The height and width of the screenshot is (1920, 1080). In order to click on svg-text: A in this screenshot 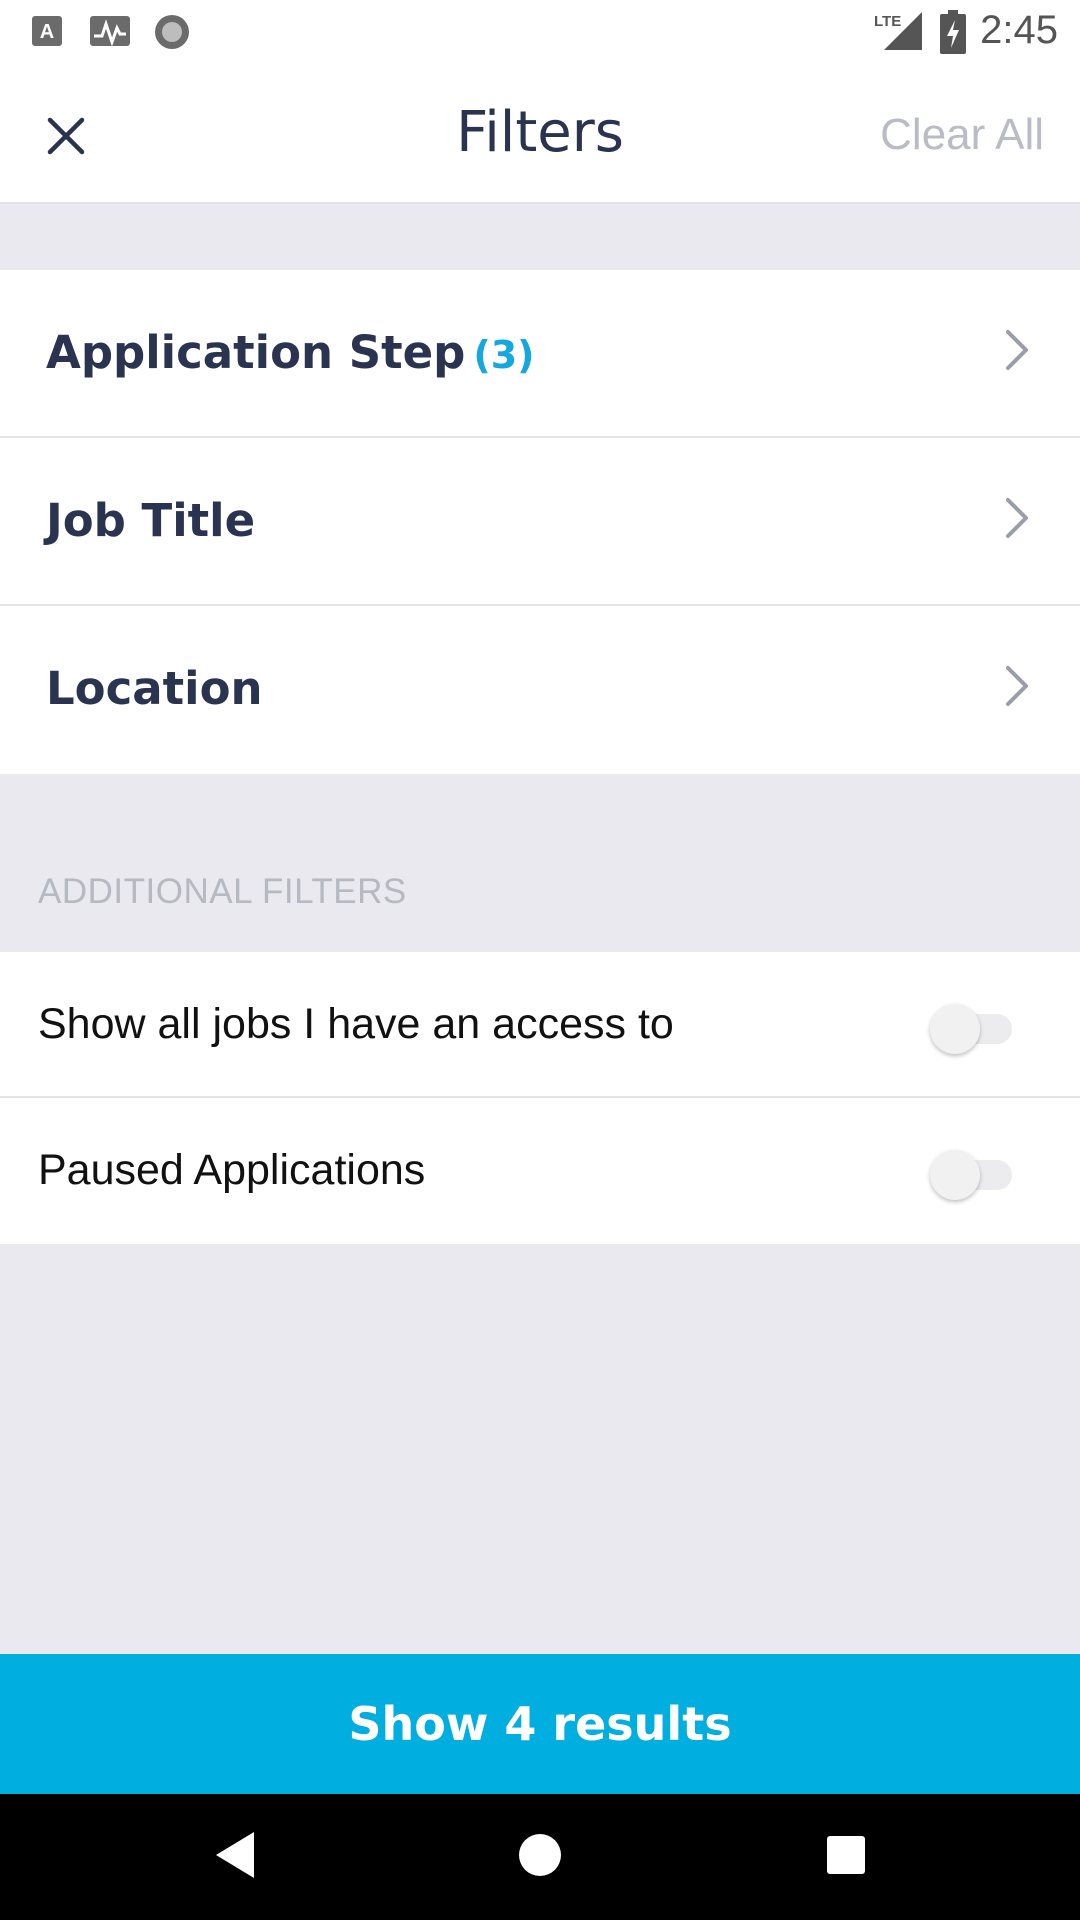, I will do `click(47, 32)`.